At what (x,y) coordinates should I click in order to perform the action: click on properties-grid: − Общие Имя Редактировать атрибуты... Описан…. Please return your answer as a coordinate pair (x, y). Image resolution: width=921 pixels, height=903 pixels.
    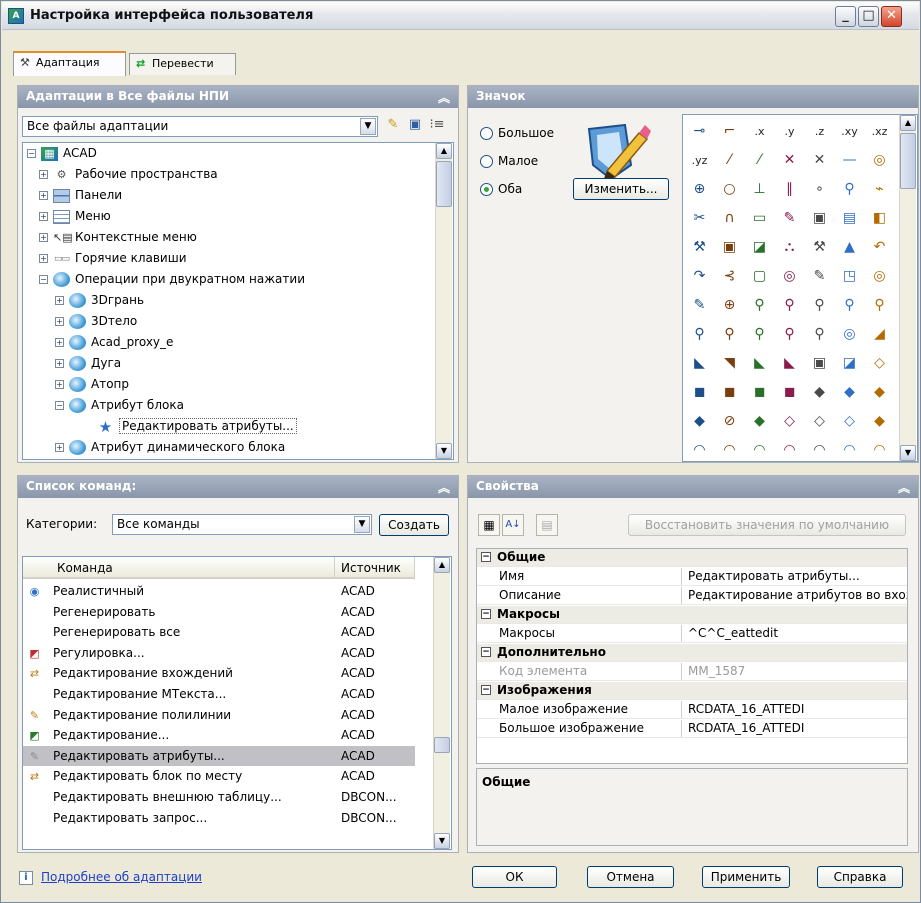
    Looking at the image, I should click on (692, 656).